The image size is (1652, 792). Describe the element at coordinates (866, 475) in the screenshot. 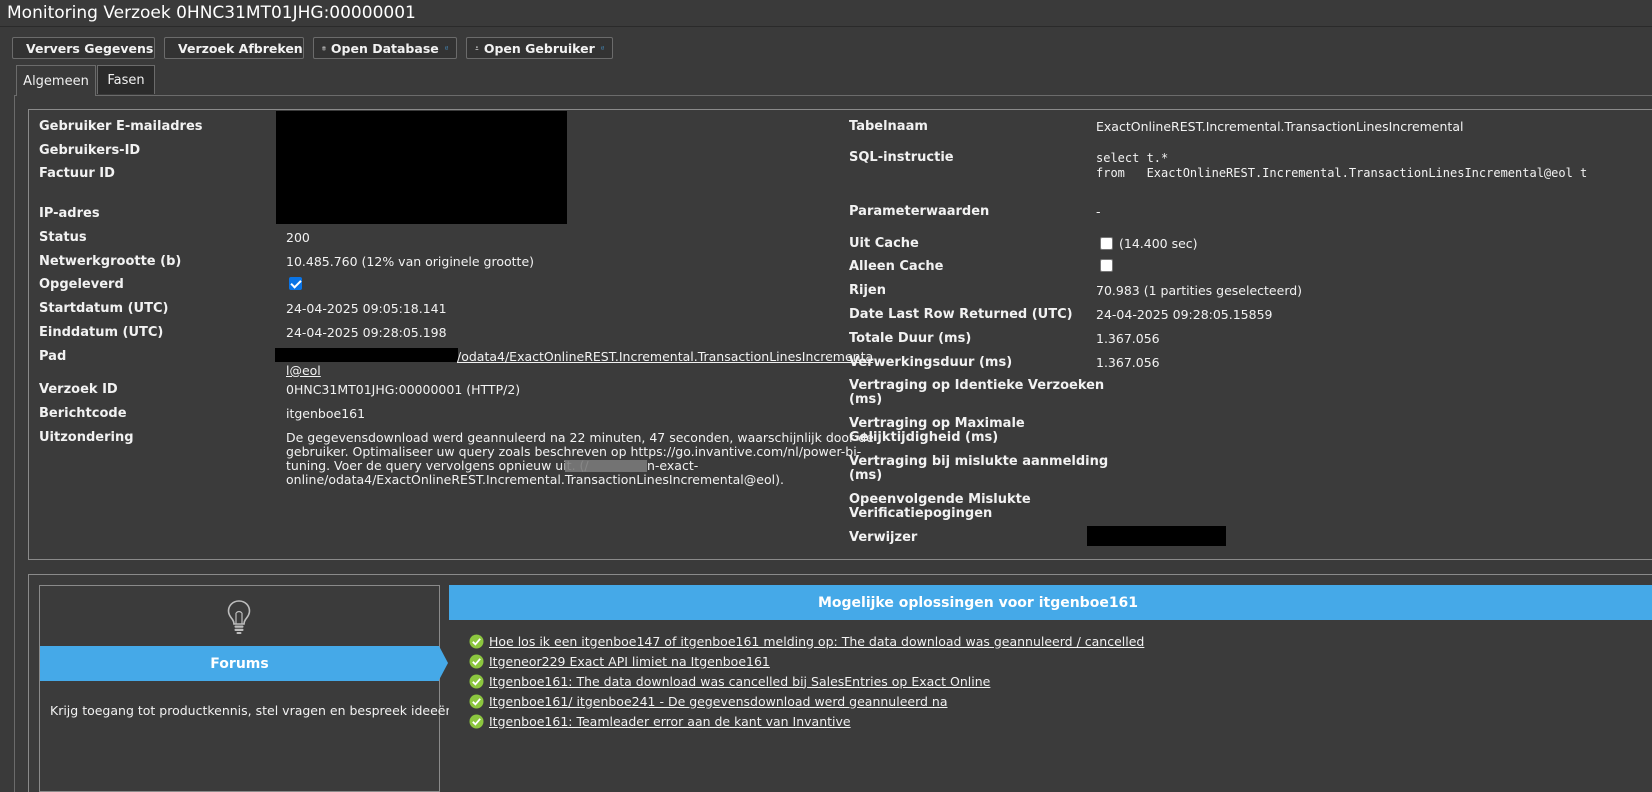

I see `delay-failed-label-2: (ms)` at that location.